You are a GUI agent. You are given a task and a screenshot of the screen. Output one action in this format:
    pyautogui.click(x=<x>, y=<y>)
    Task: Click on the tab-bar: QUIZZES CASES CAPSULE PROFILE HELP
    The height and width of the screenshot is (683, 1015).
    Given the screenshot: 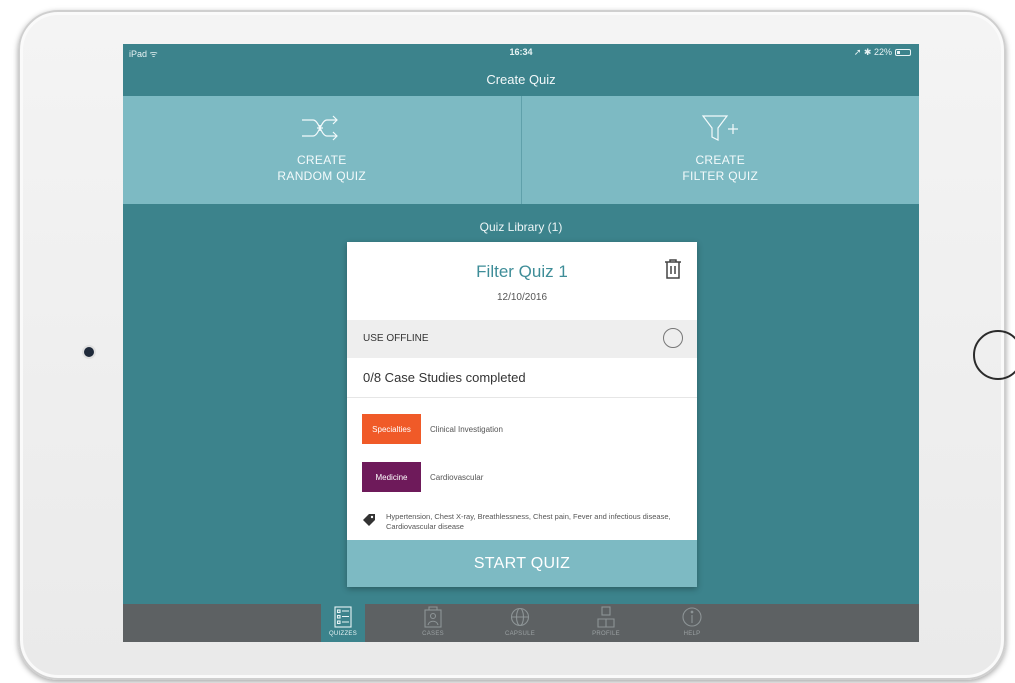 What is the action you would take?
    pyautogui.click(x=521, y=623)
    